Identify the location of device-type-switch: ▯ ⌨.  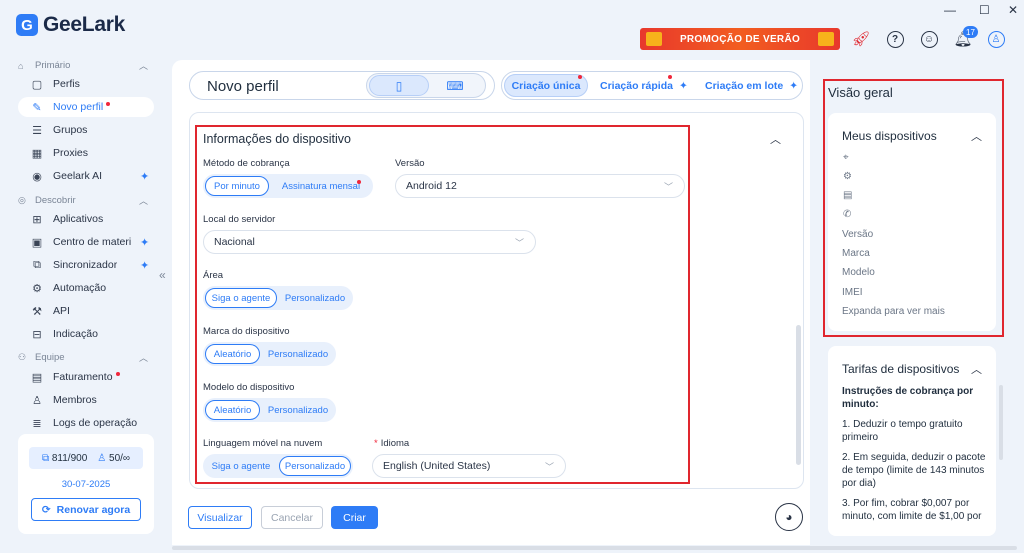
(426, 85).